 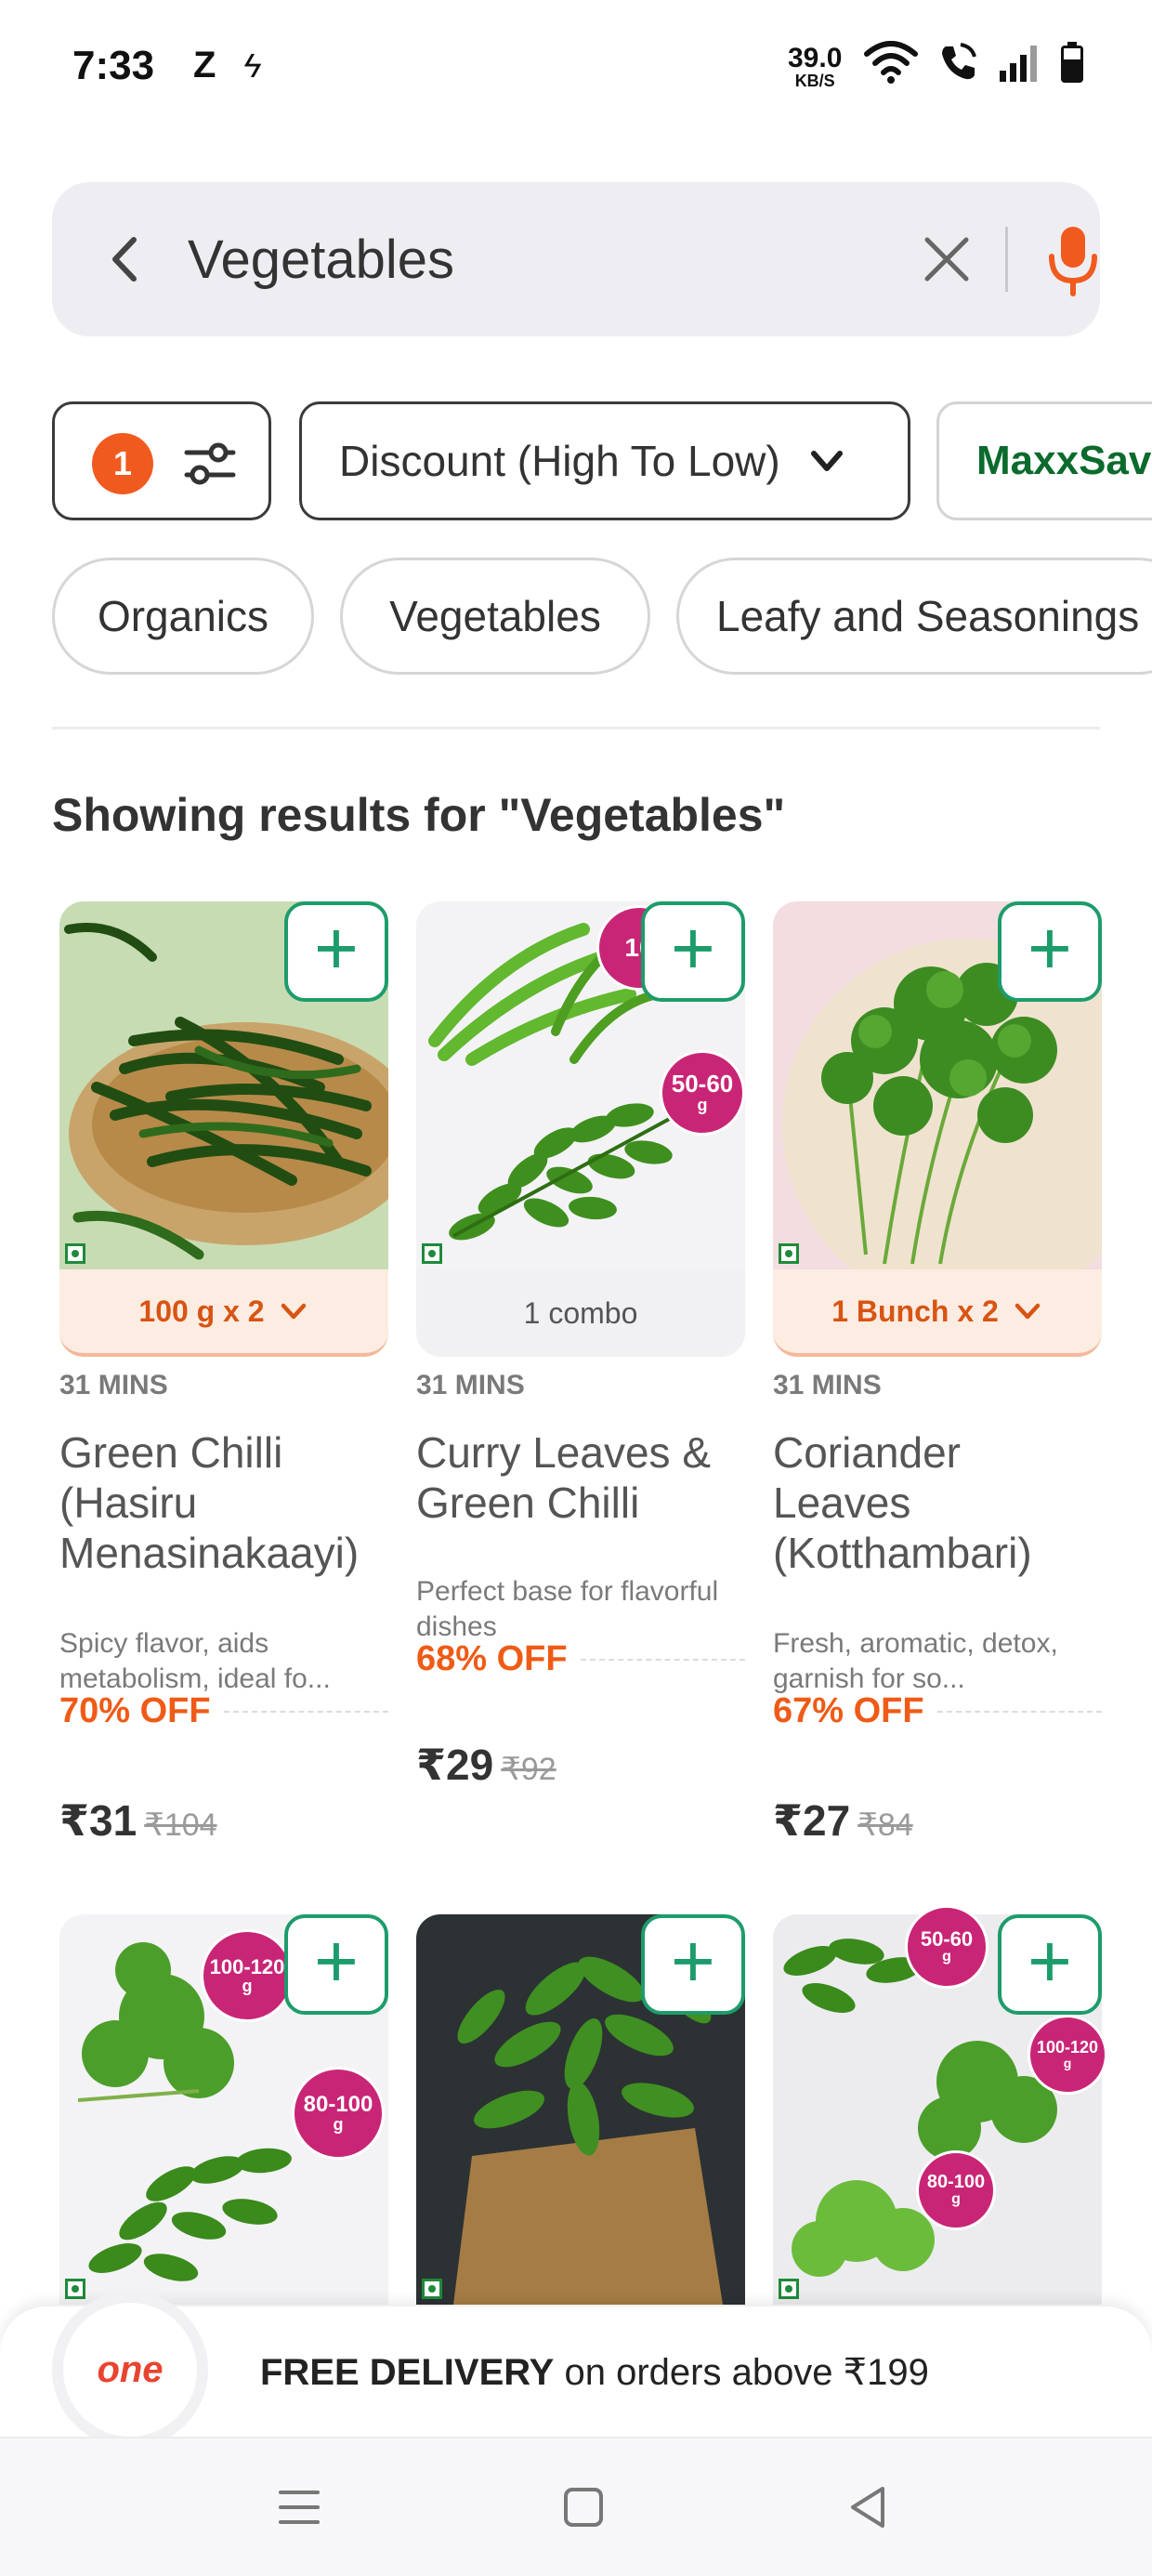 I want to click on status-bar: 7:33 Z ϟ 39.0 KB/S, so click(x=576, y=69).